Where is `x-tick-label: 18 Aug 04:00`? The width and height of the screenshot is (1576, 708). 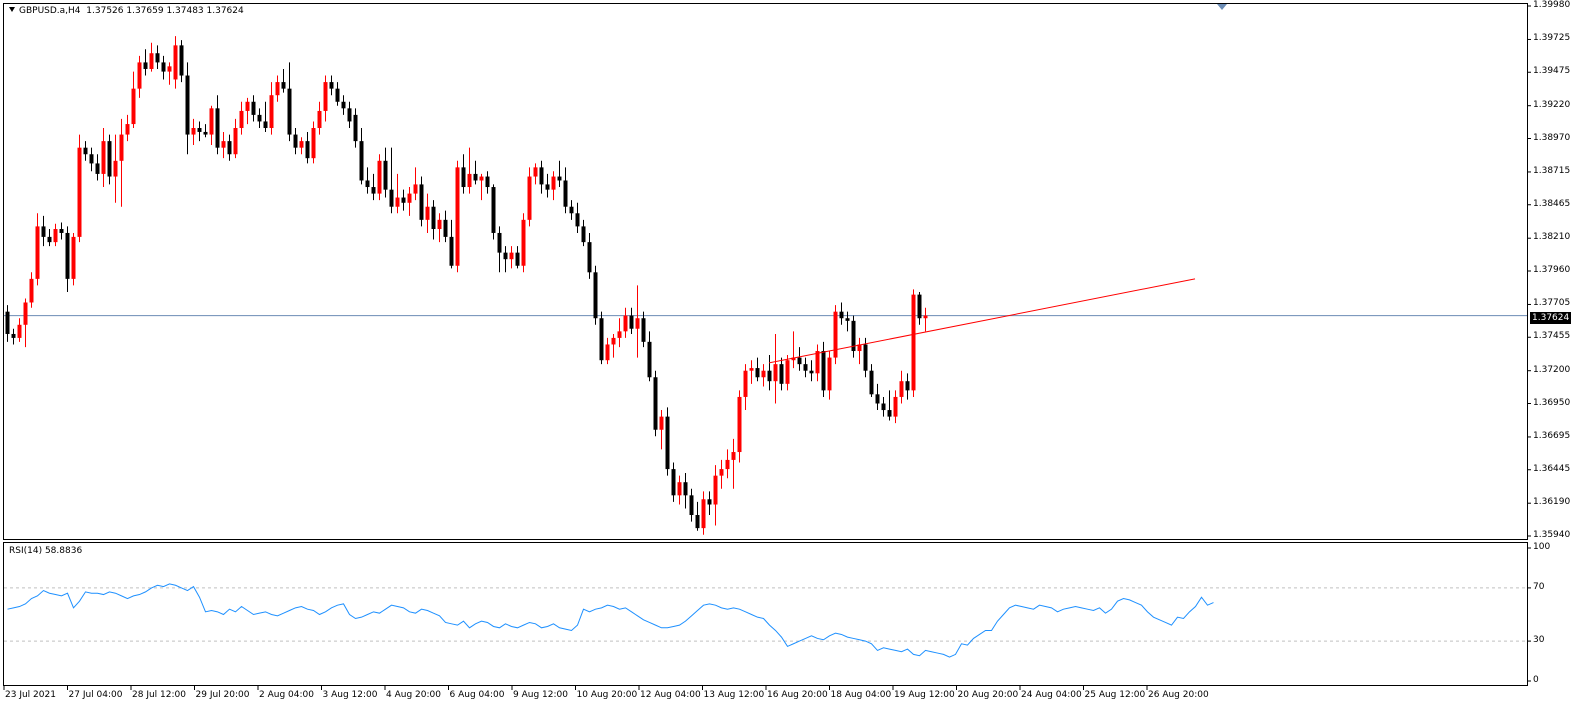
x-tick-label: 18 Aug 04:00 is located at coordinates (861, 695).